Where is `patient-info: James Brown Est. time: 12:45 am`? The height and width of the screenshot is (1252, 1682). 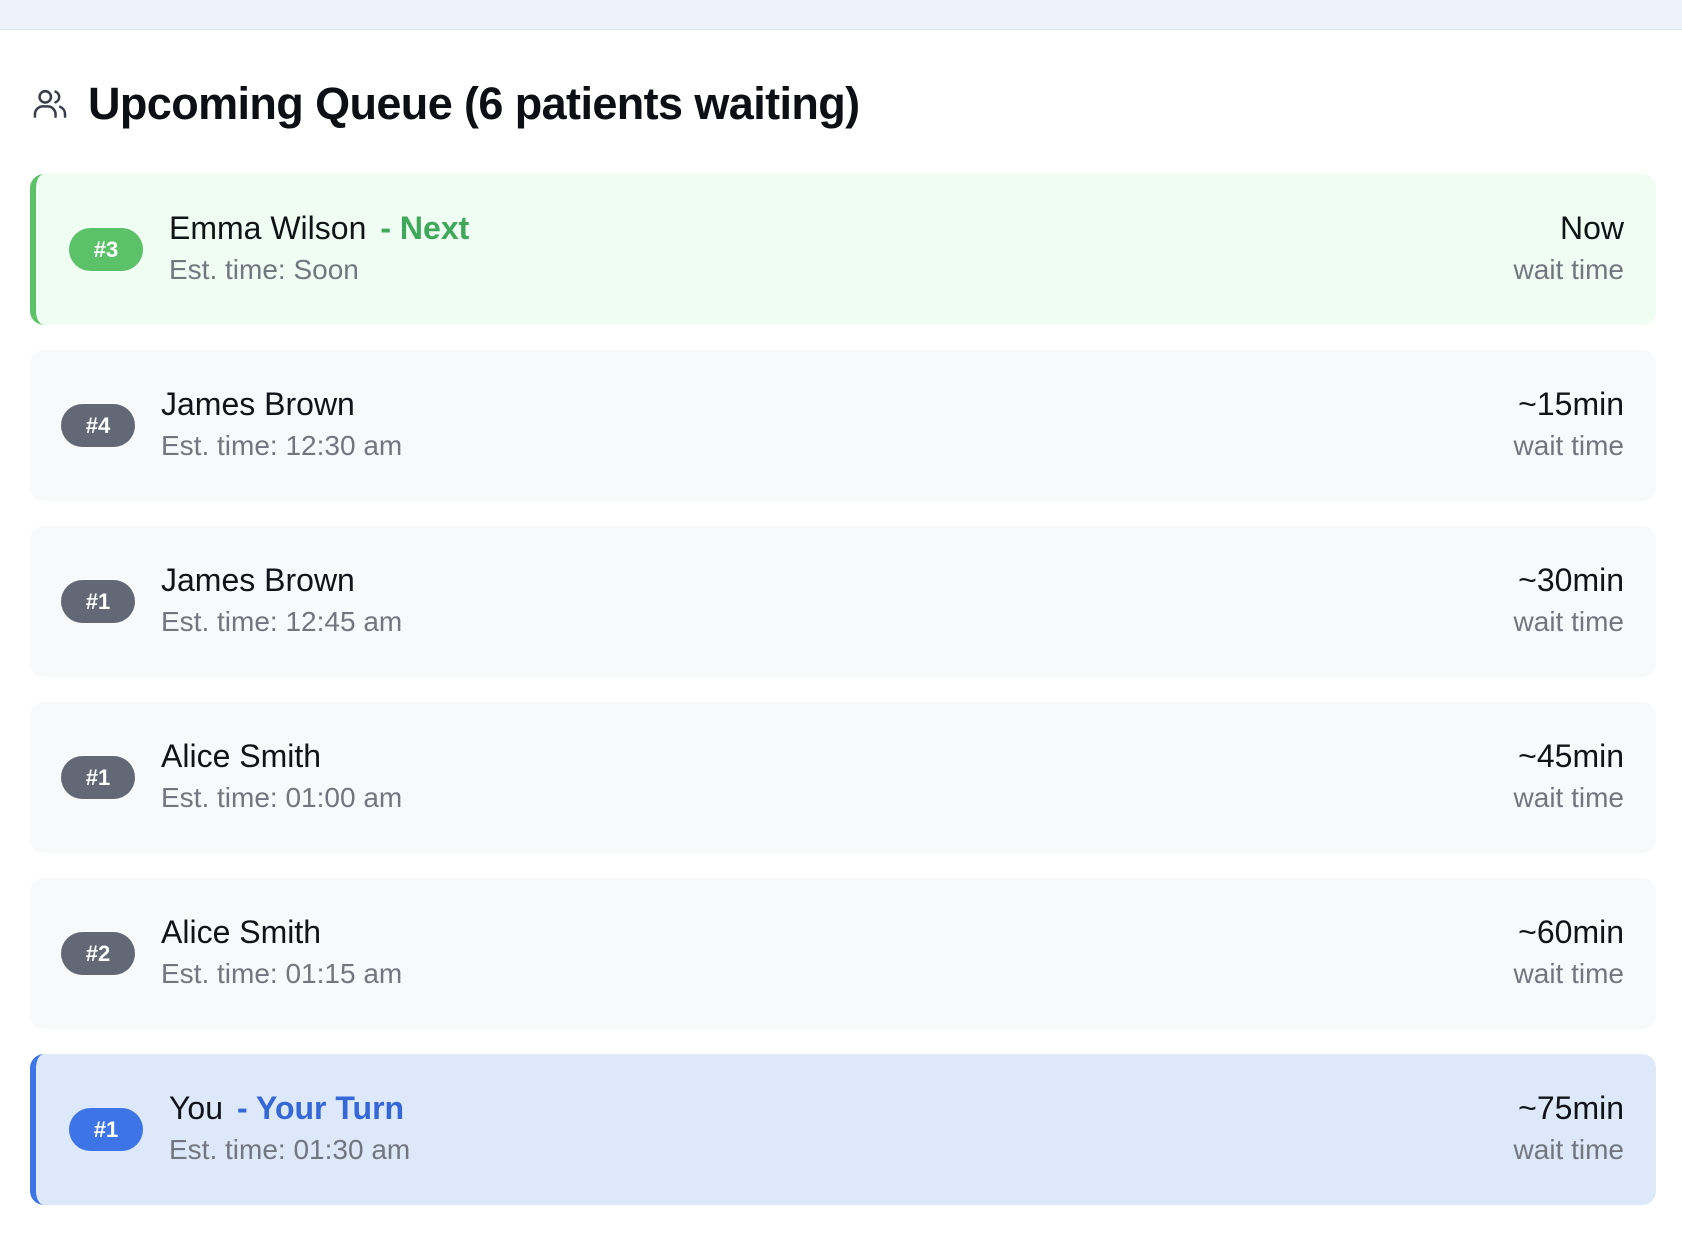 patient-info: James Brown Est. time: 12:45 am is located at coordinates (281, 600).